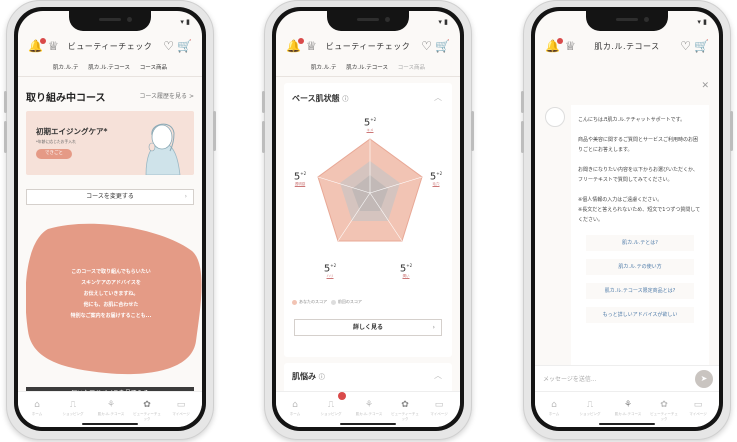  Describe the element at coordinates (370, 190) in the screenshot. I see `radar-chart` at that location.